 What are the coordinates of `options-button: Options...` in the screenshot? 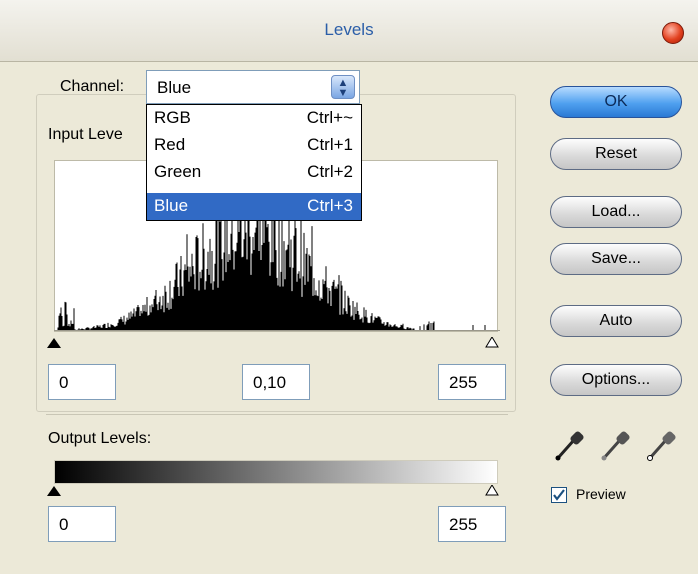 It's located at (616, 380).